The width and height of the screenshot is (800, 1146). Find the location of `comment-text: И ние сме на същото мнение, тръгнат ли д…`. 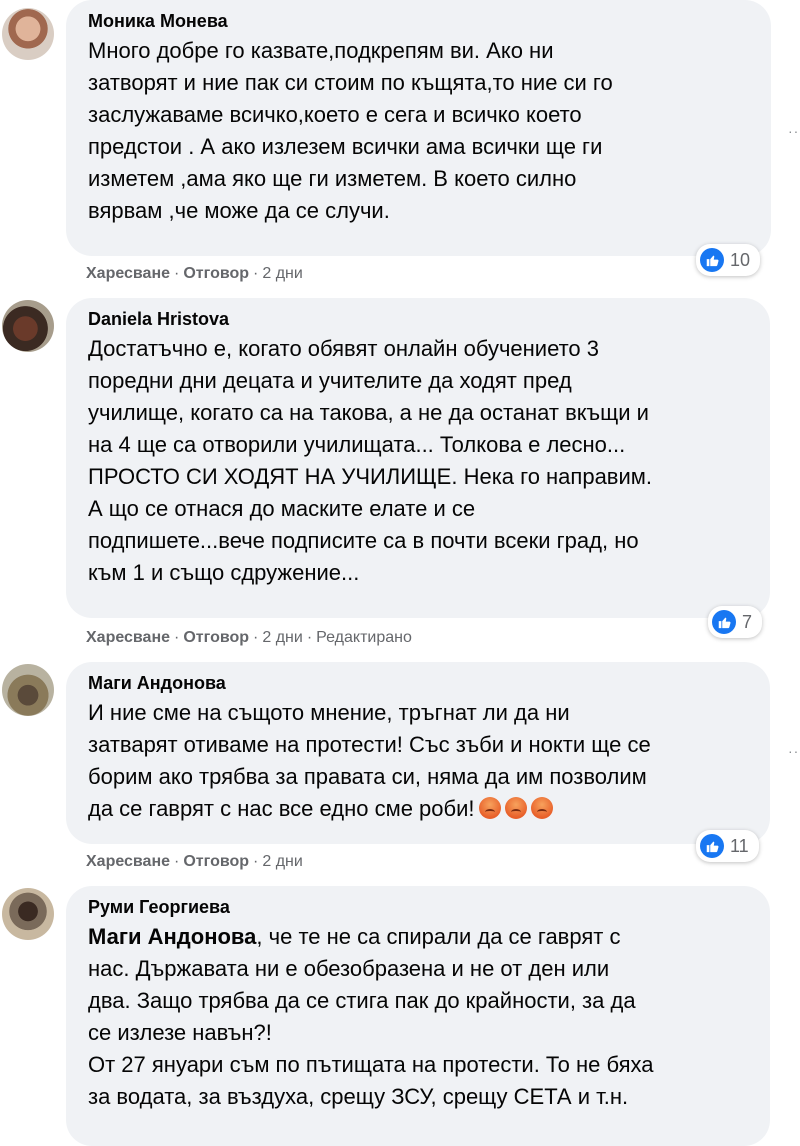

comment-text: И ние сме на същото мнение, тръгнат ли д… is located at coordinates (369, 760).